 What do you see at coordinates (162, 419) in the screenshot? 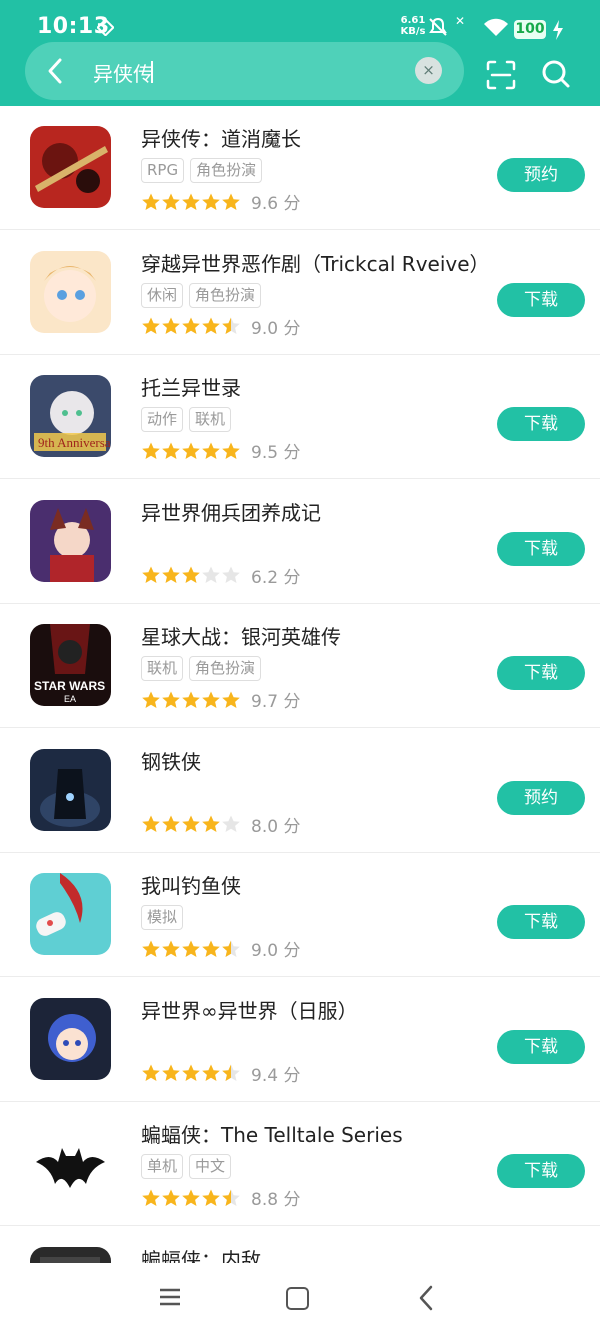
I see `app-tag: 动作` at bounding box center [162, 419].